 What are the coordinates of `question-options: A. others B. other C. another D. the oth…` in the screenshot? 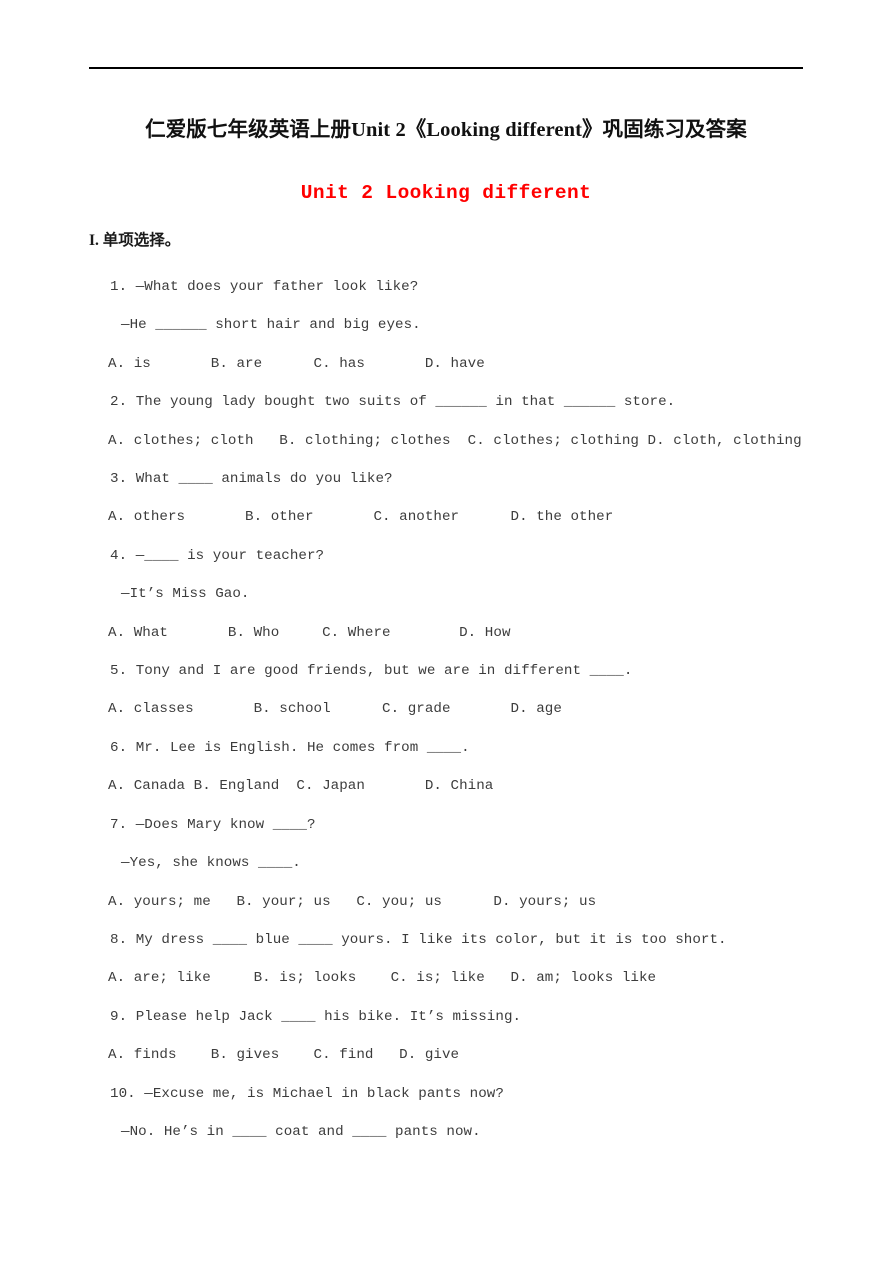 It's located at (361, 517).